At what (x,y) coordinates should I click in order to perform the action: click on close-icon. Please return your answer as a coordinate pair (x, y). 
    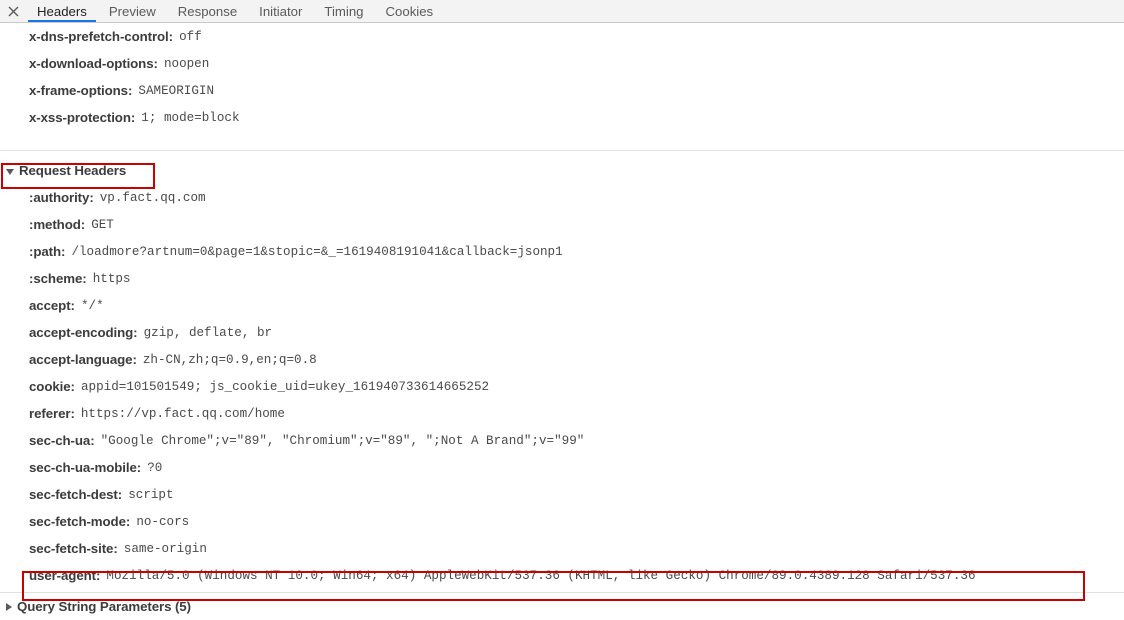
    Looking at the image, I should click on (13, 11).